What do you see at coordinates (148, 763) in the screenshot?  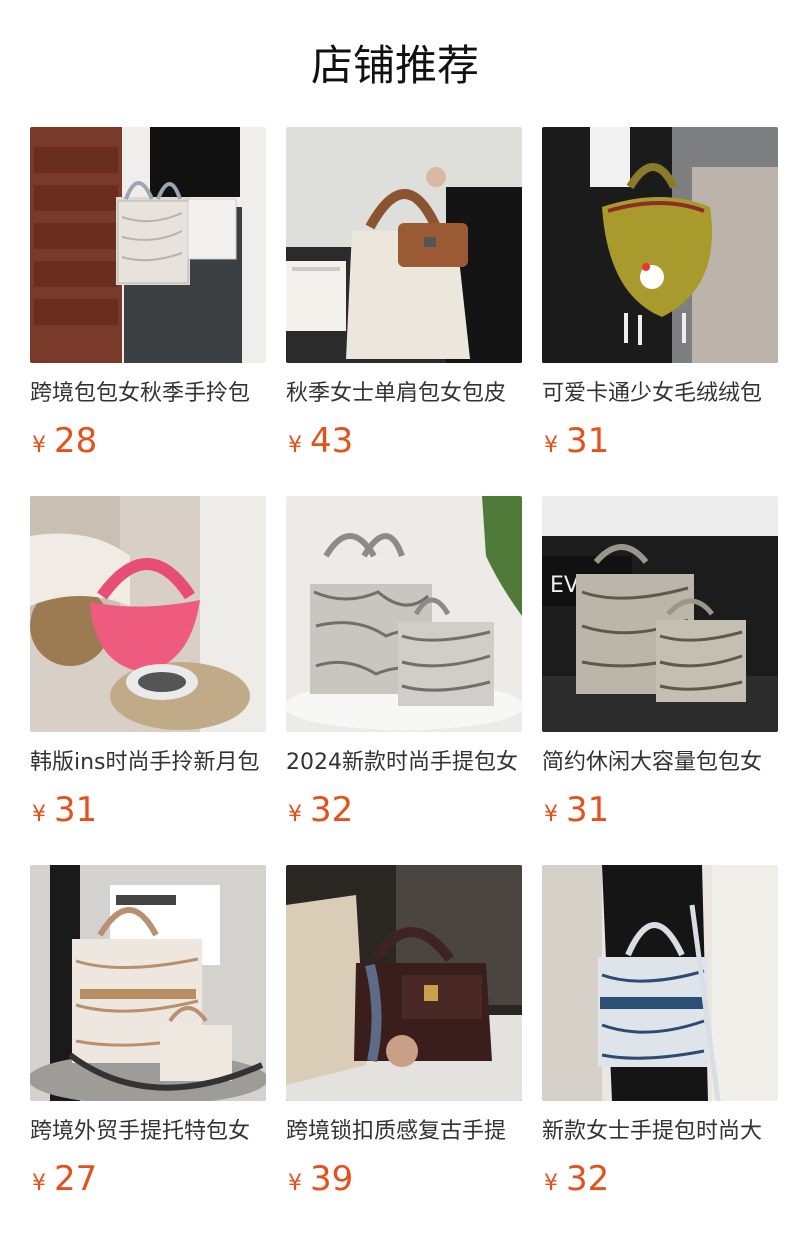 I see `product-name: 韩版ins时尚手拎新月包` at bounding box center [148, 763].